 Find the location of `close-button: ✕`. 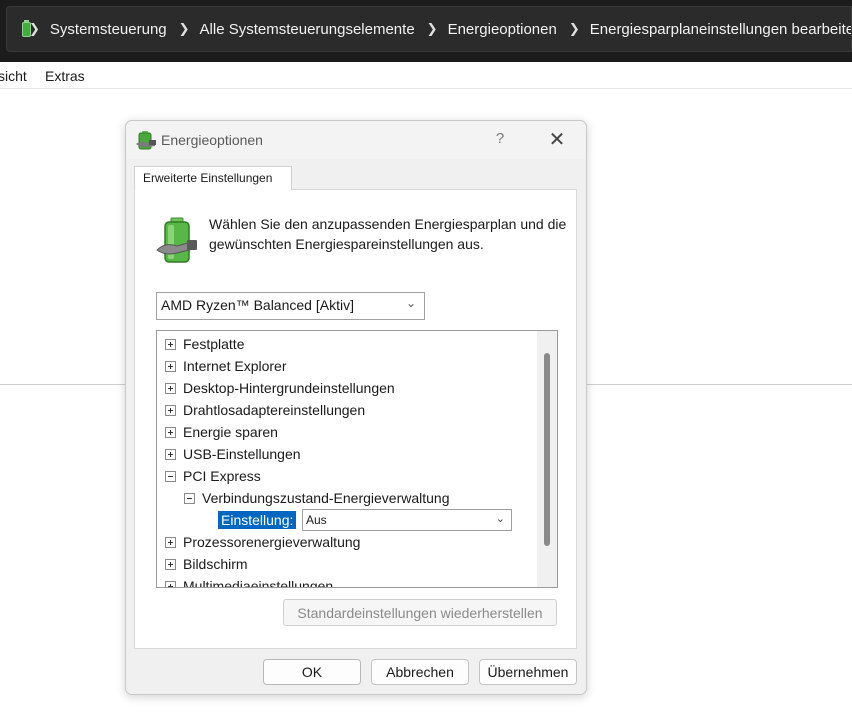

close-button: ✕ is located at coordinates (557, 140).